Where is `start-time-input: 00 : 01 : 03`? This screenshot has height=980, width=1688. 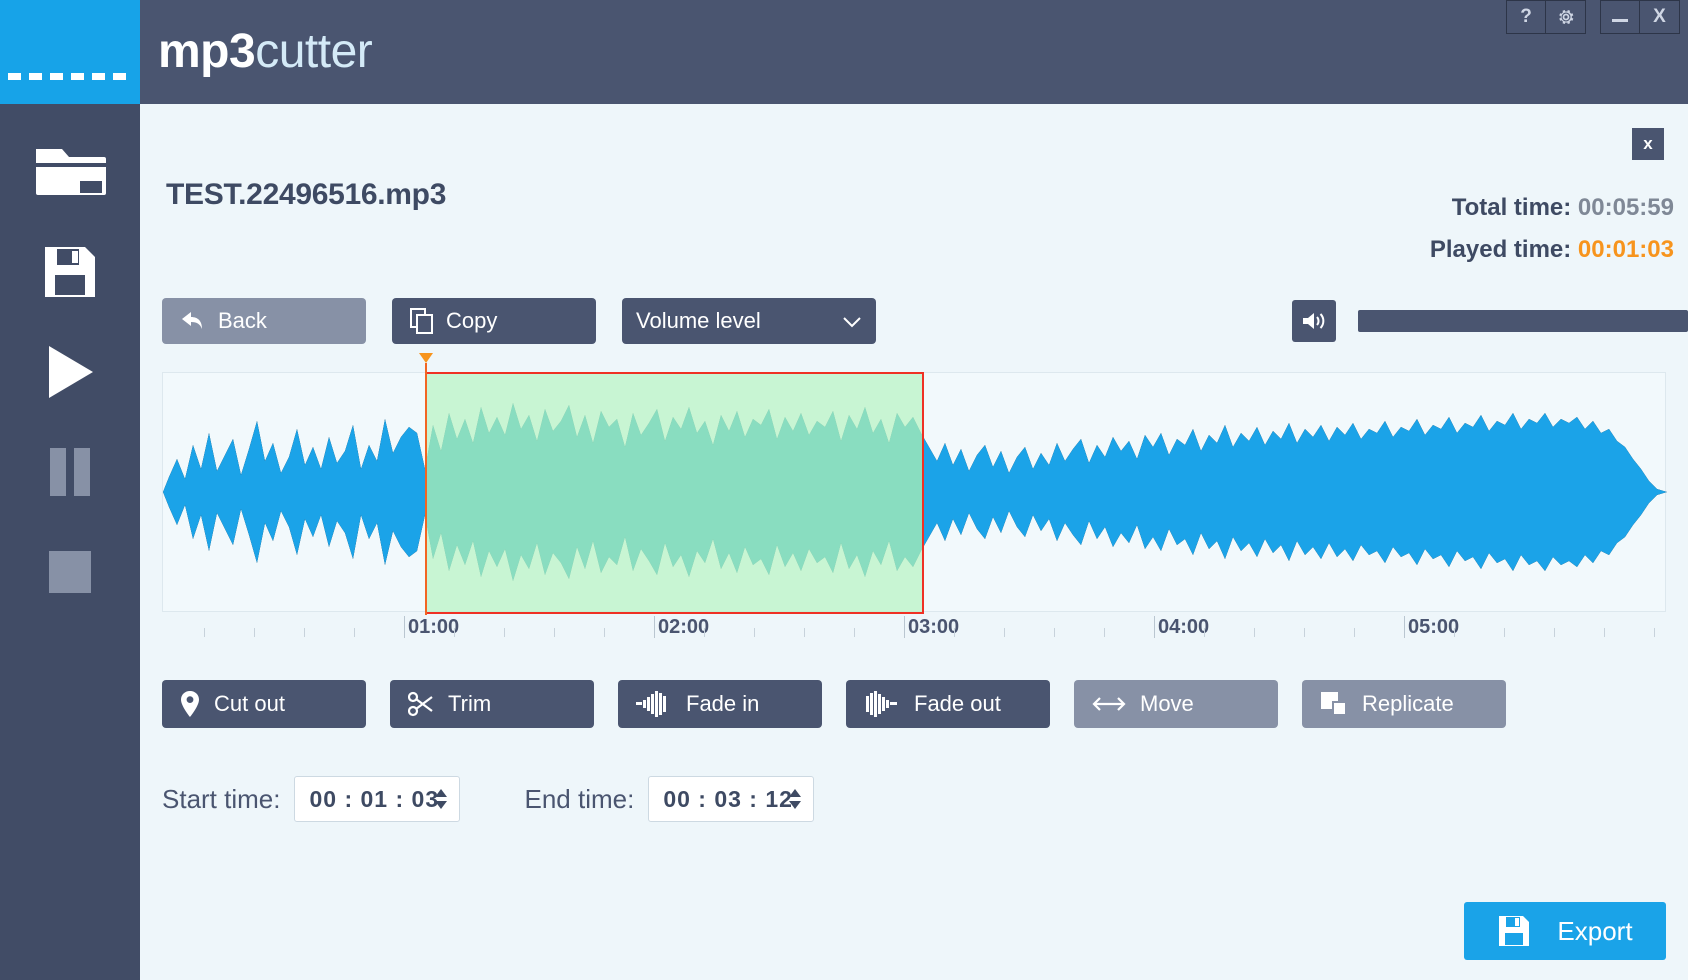 start-time-input: 00 : 01 : 03 is located at coordinates (377, 799).